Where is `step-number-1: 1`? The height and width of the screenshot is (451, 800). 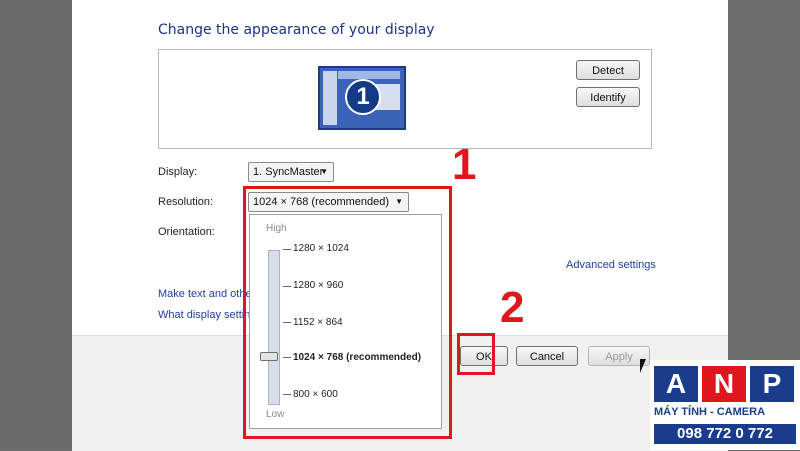 step-number-1: 1 is located at coordinates (464, 164).